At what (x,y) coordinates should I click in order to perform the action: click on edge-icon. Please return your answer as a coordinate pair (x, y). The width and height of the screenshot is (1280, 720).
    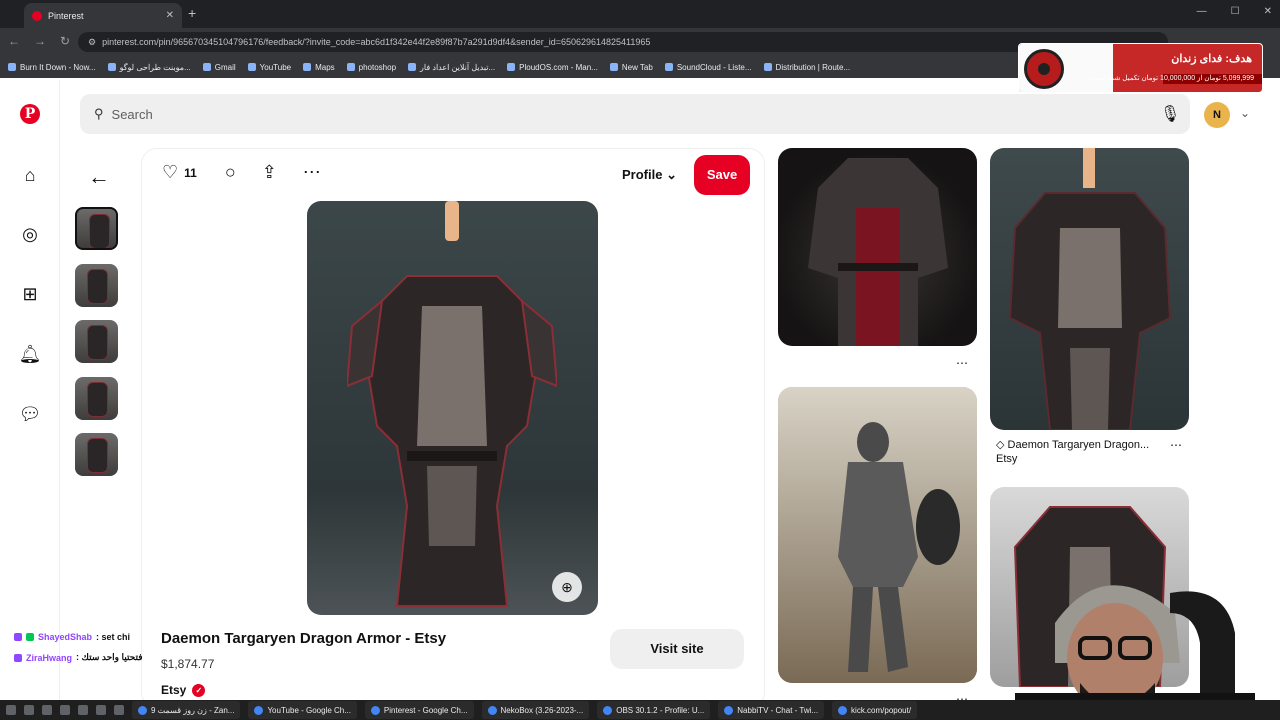
    Looking at the image, I should click on (65, 710).